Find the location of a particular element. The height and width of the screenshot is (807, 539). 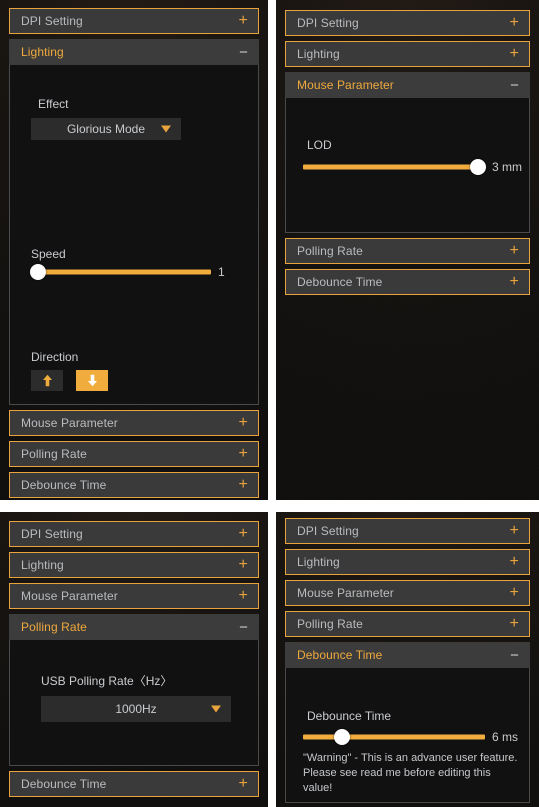

usb-polling-rate-value: 1000Hz is located at coordinates (136, 709).